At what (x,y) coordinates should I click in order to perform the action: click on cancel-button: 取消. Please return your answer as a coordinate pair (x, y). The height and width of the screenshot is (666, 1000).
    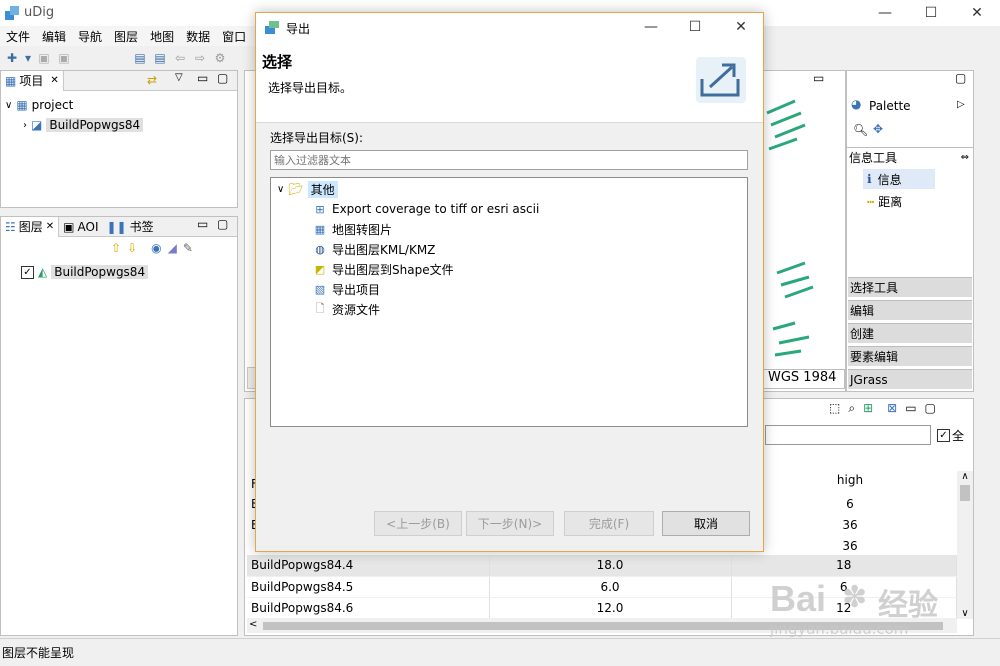
    Looking at the image, I should click on (706, 523).